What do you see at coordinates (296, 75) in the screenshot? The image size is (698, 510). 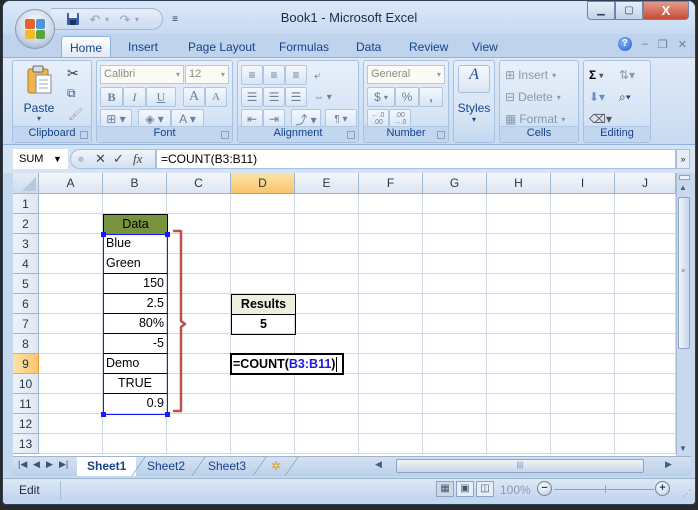 I see `align-bottom-button: ≡` at bounding box center [296, 75].